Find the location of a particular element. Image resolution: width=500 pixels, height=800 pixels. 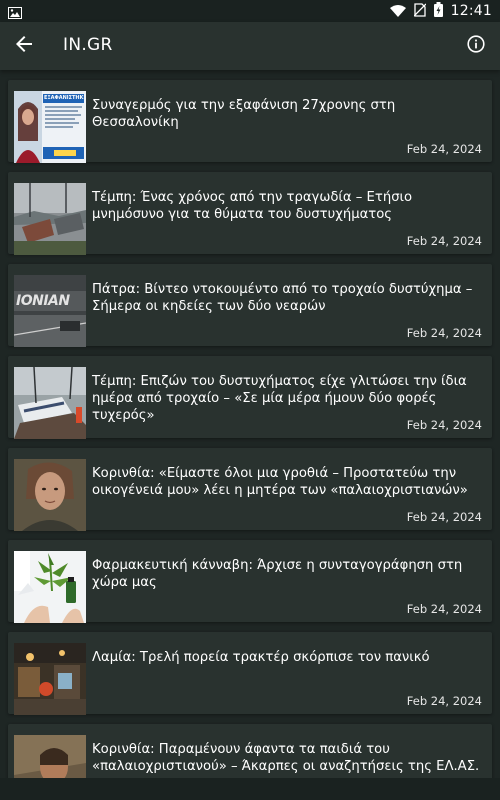

article-thumbnail: ΙΟΝΙΑΝ is located at coordinates (50, 311).